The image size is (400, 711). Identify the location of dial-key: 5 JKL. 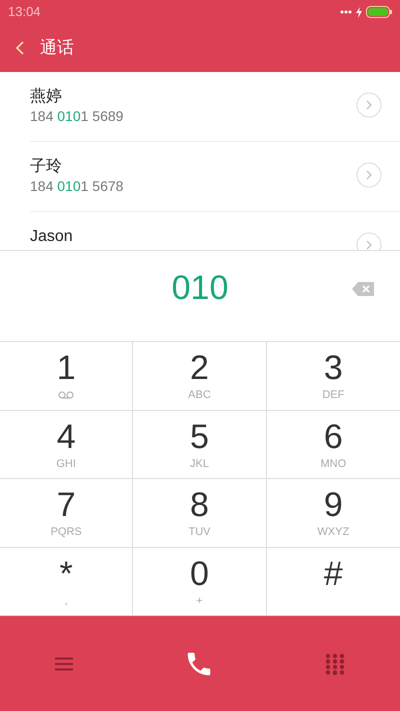
(200, 444).